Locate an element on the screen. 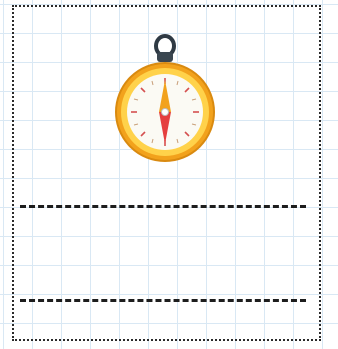  compass-picture is located at coordinates (165, 95).